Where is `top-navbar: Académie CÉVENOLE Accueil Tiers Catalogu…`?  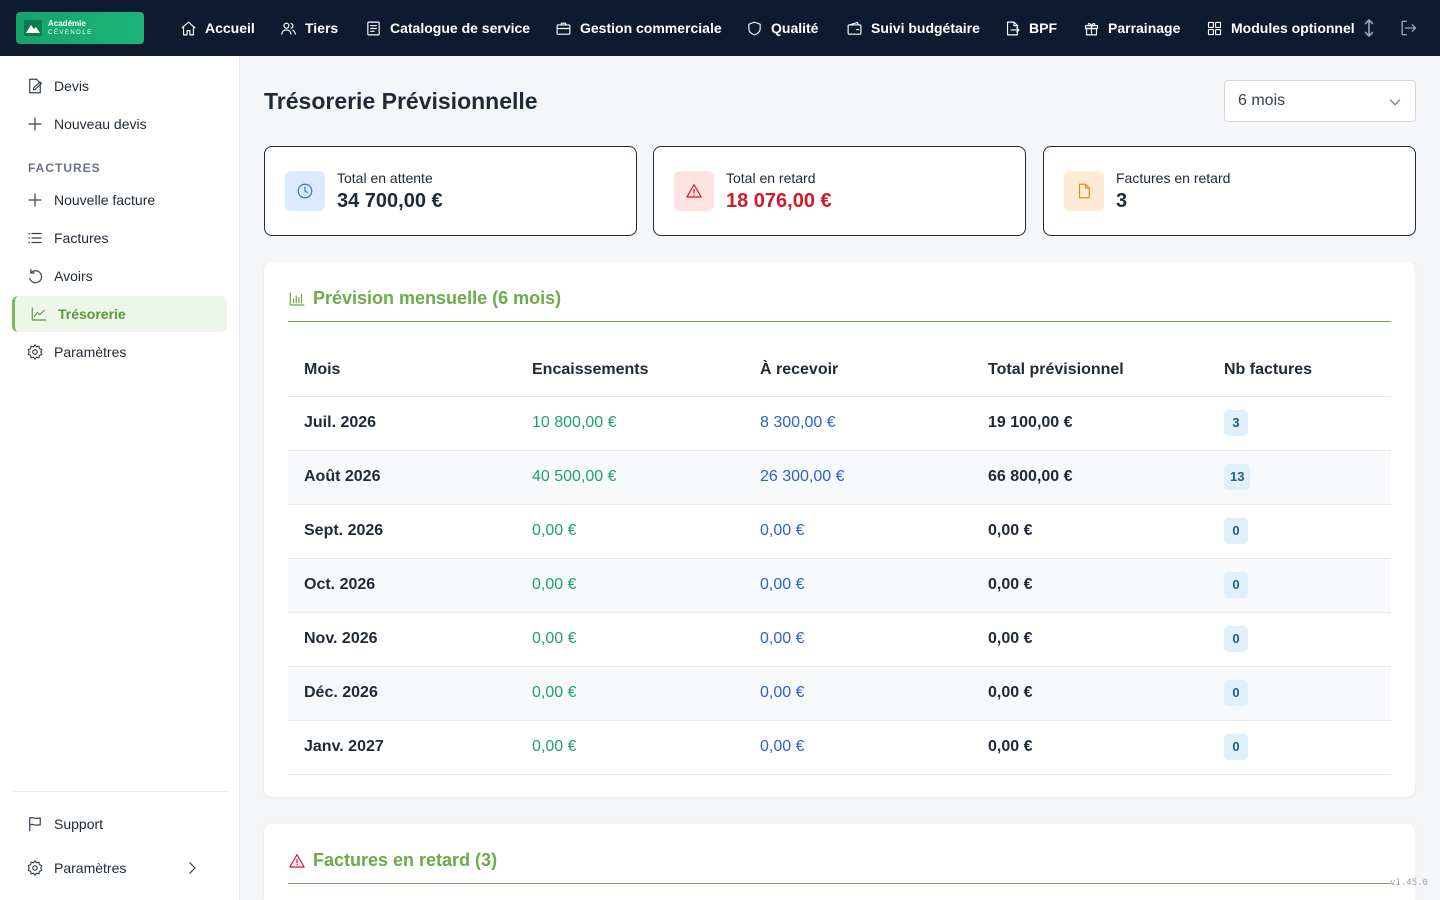 top-navbar: Académie CÉVENOLE Accueil Tiers Catalogu… is located at coordinates (720, 28).